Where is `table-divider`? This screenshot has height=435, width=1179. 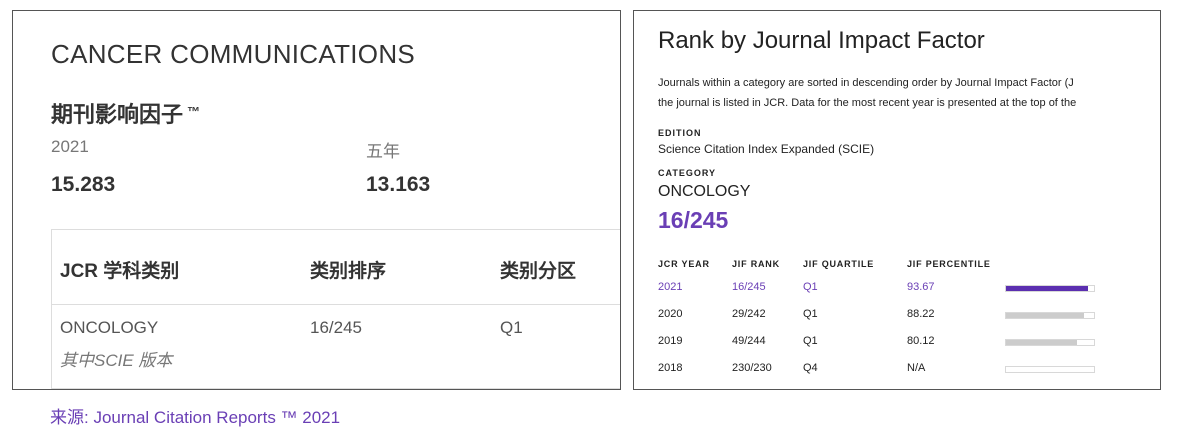 table-divider is located at coordinates (336, 304).